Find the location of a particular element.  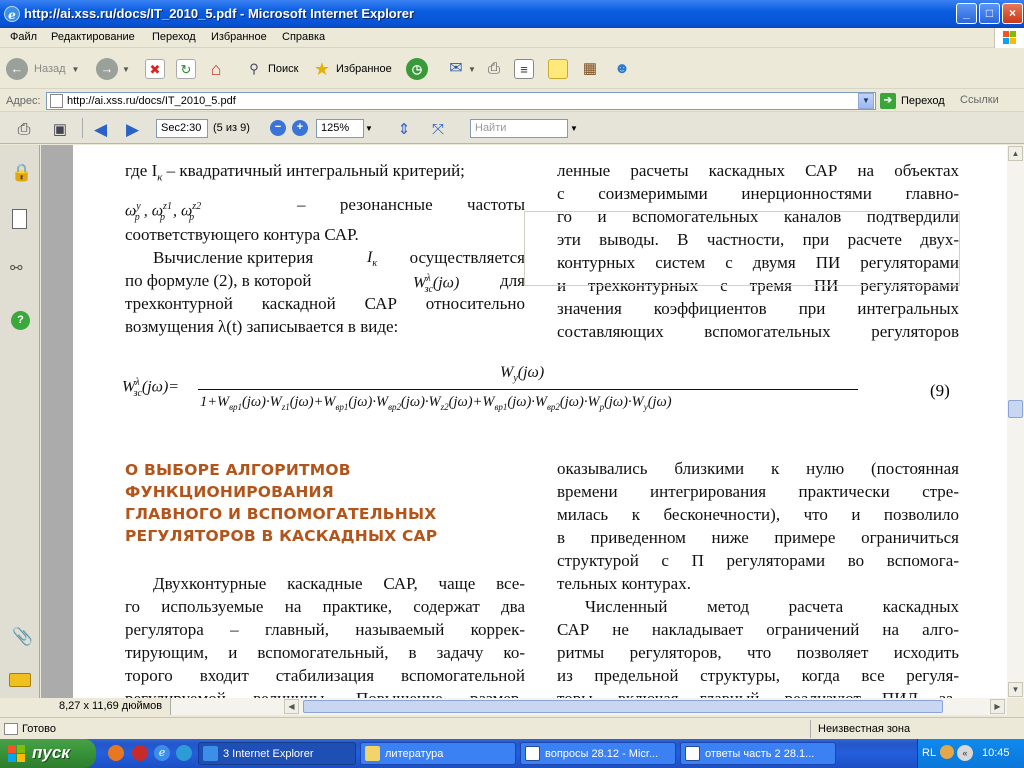

scroll-left-icon: ◀ is located at coordinates (291, 706).